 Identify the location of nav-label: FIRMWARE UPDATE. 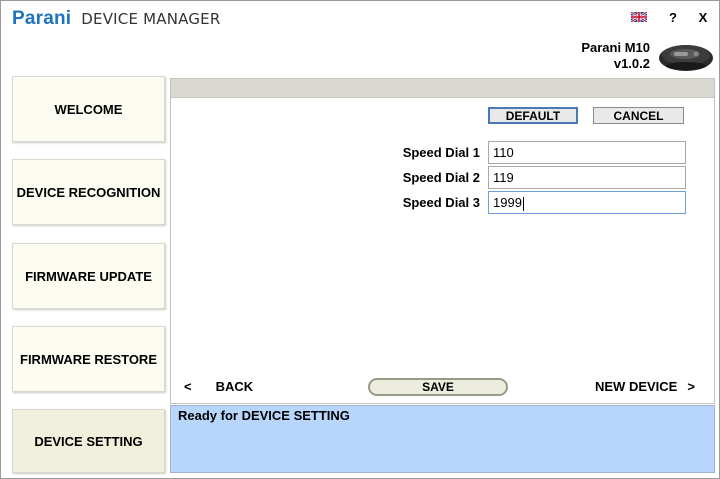
(88, 276).